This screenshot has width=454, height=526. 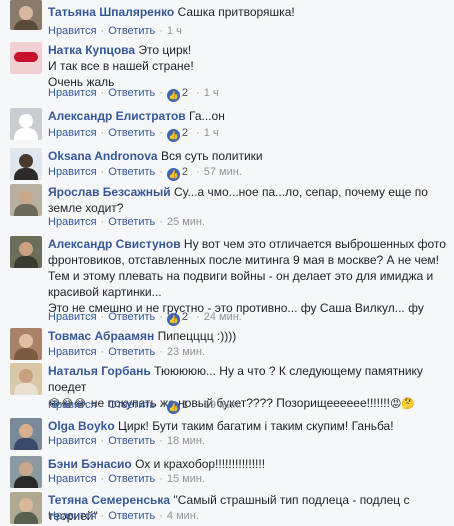 I want to click on comment-text: Пипецццц :)))), so click(x=197, y=336).